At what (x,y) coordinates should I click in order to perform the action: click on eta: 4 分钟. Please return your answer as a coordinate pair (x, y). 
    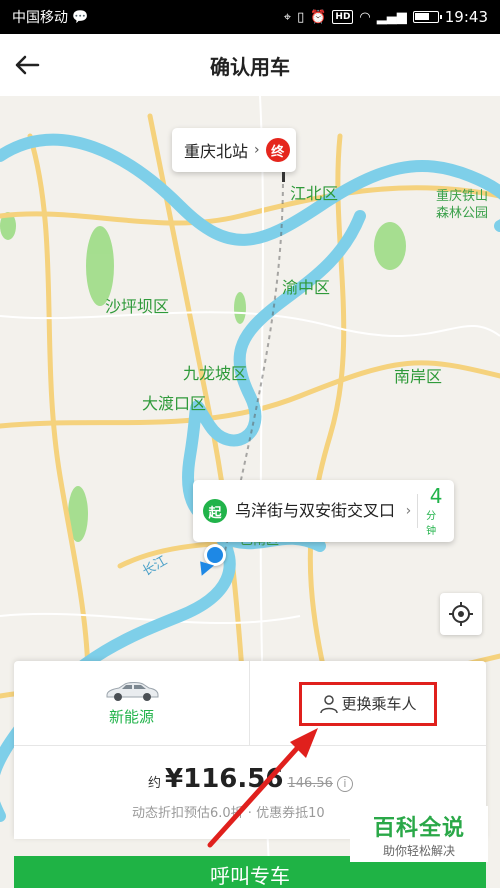
    Looking at the image, I should click on (436, 511).